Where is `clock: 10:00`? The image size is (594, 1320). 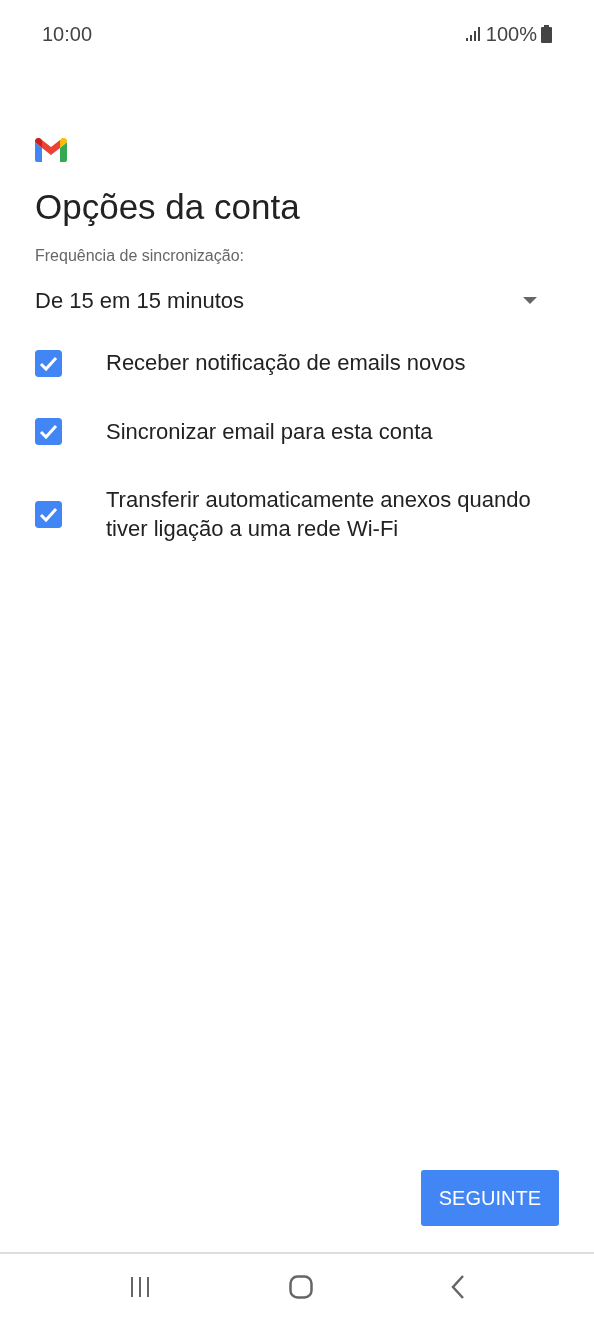 clock: 10:00 is located at coordinates (67, 34).